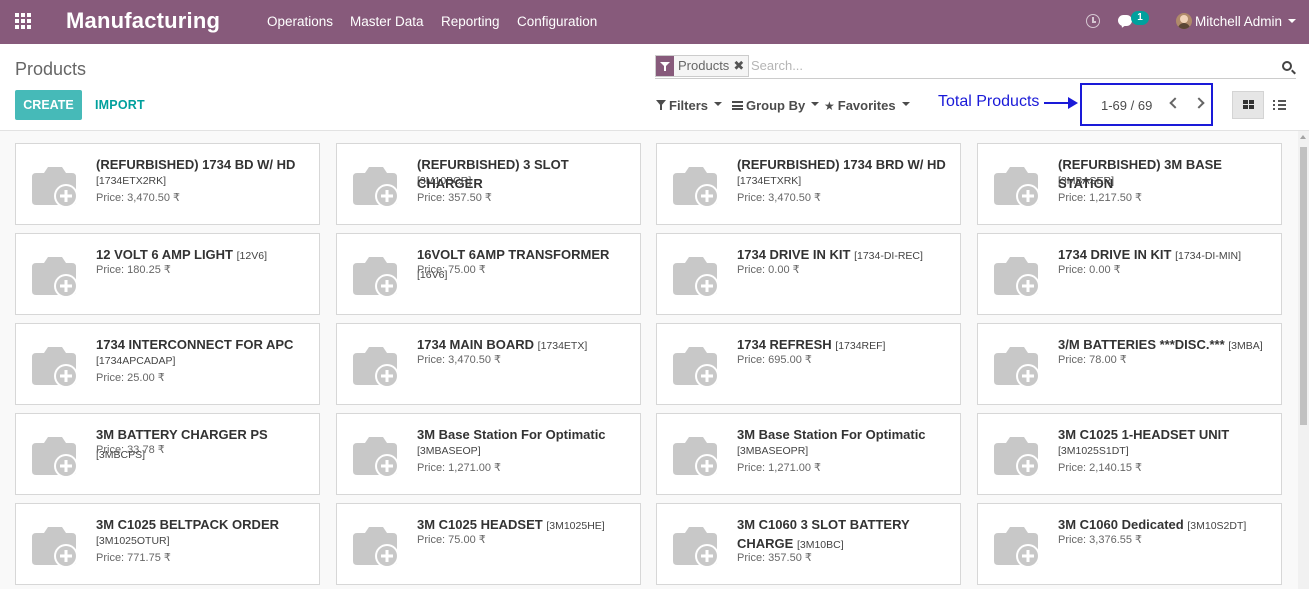 This screenshot has height=589, width=1309. What do you see at coordinates (888, 256) in the screenshot?
I see `product-reference: [1734-DI-REC]` at bounding box center [888, 256].